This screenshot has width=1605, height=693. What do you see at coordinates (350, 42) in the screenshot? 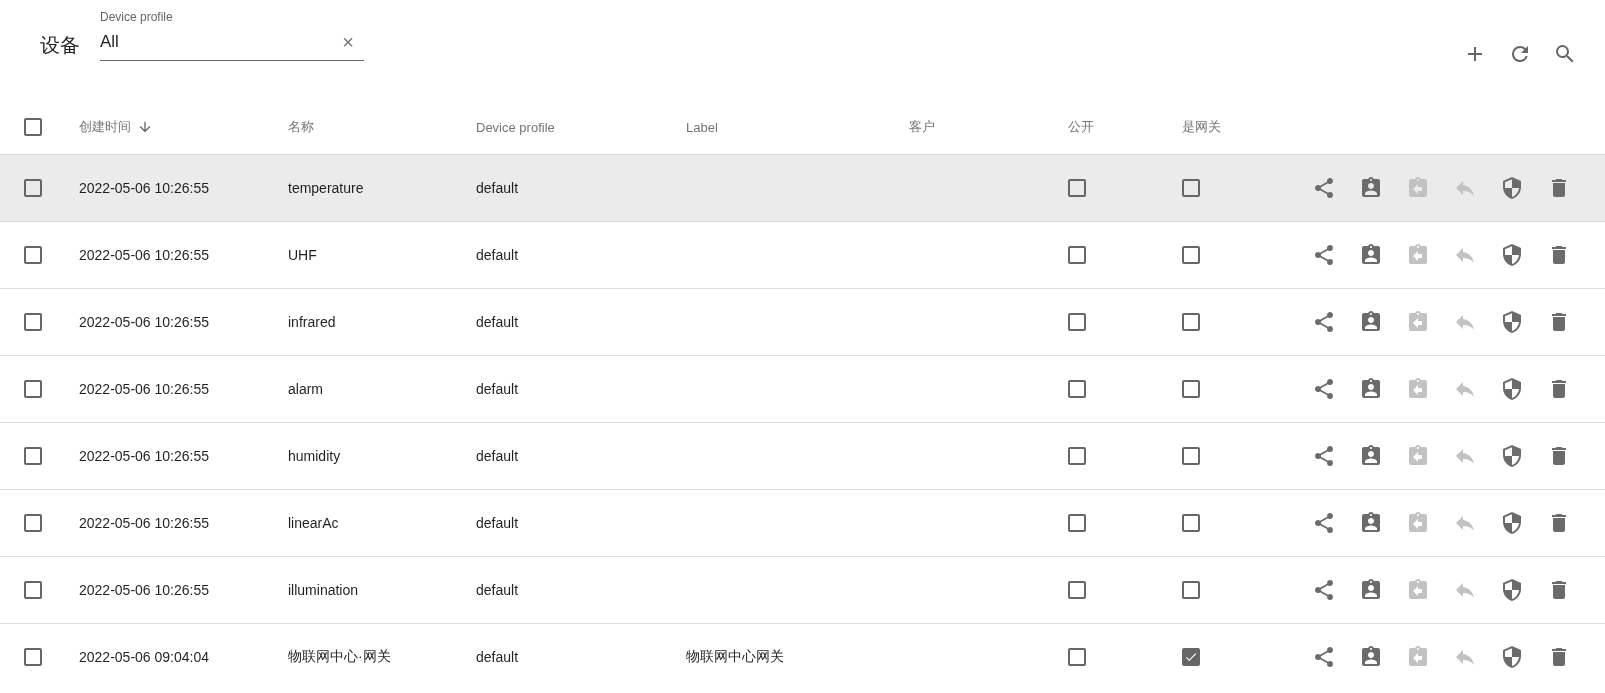
I see `clear-button: ×` at bounding box center [350, 42].